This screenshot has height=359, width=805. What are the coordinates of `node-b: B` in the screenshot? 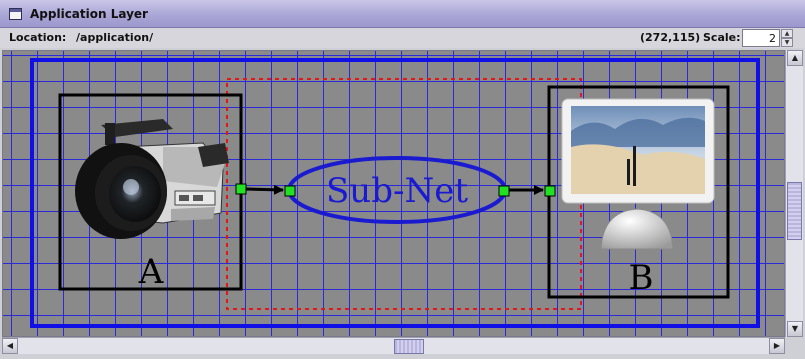 It's located at (638, 192).